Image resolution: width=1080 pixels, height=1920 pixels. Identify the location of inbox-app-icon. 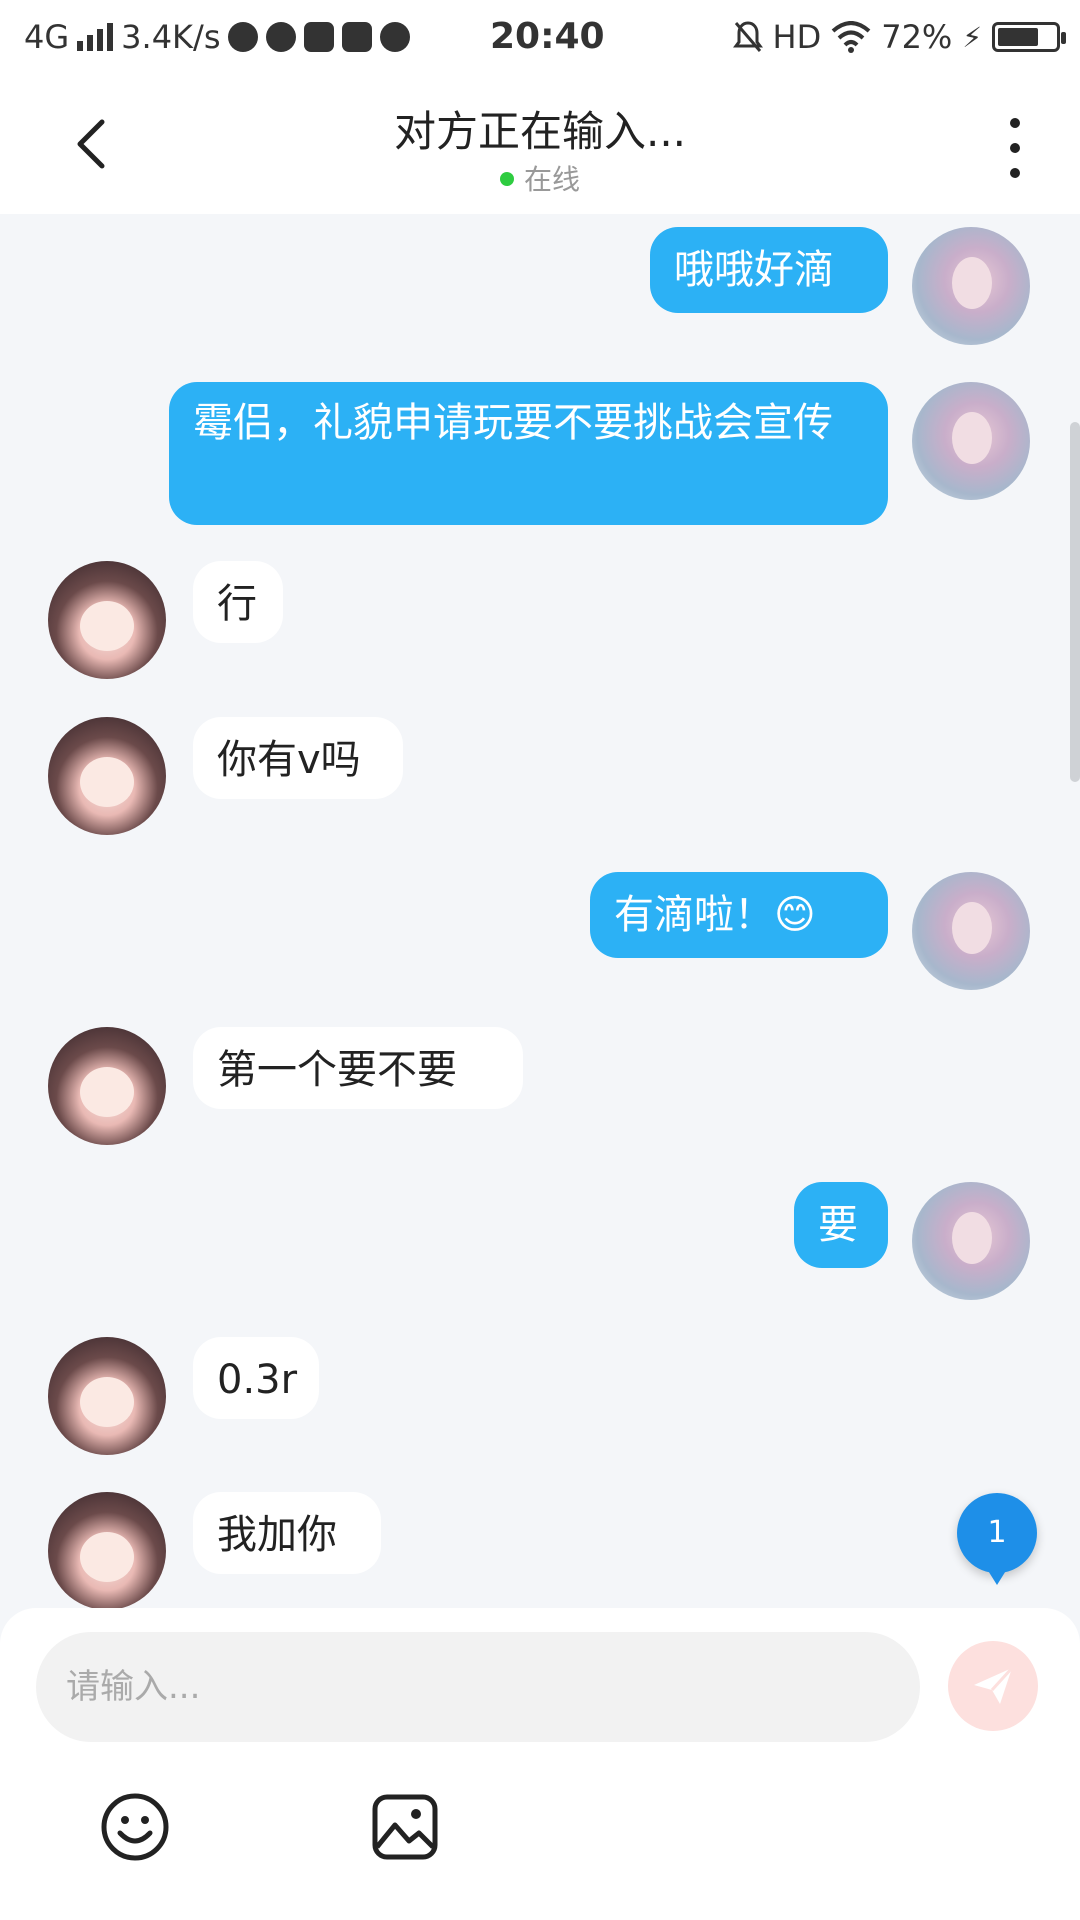
(357, 37).